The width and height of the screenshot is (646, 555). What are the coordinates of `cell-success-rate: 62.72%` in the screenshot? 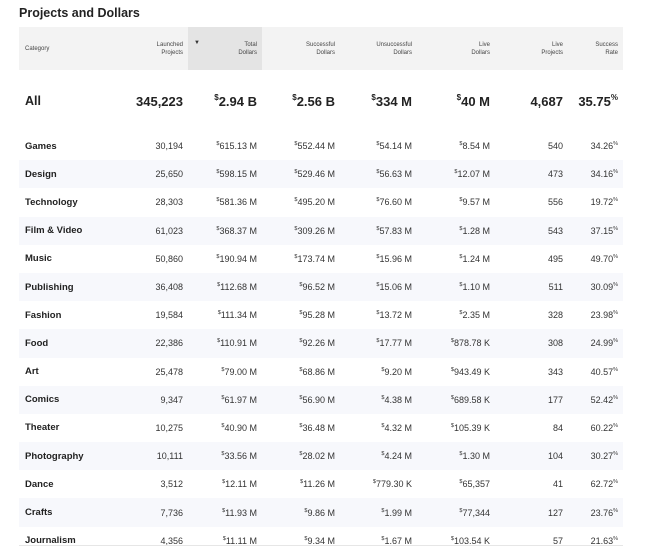 It's located at (595, 484).